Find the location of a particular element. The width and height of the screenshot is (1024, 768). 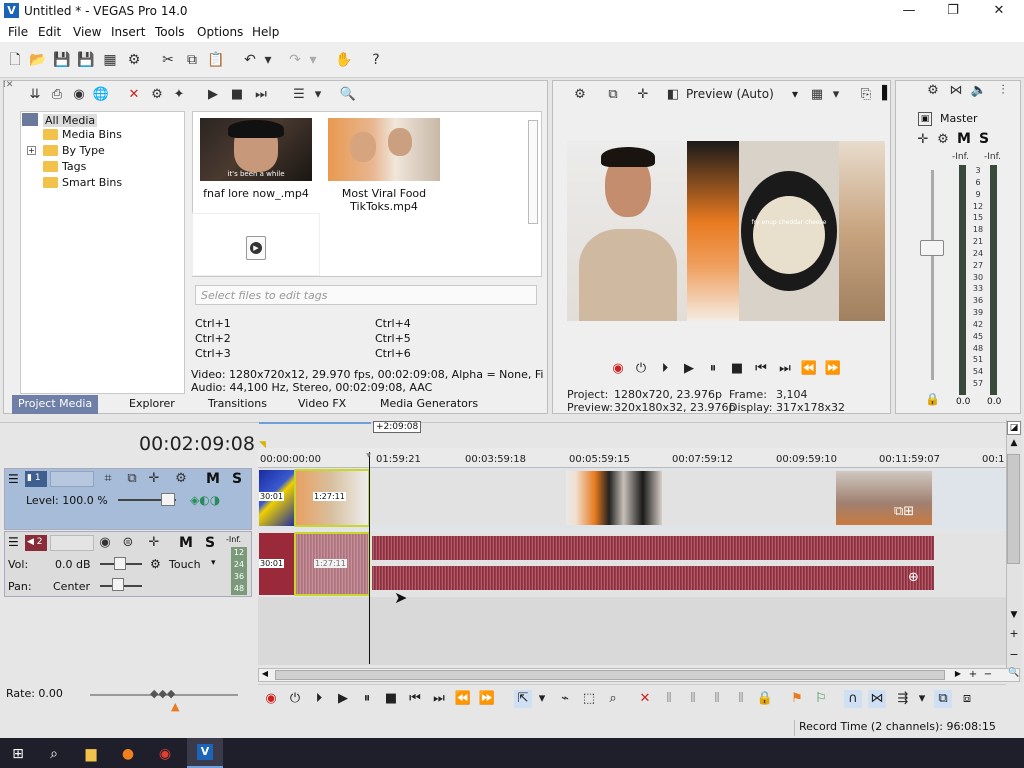

edit-tool-dropdown-icon: ▾ is located at coordinates (542, 699).